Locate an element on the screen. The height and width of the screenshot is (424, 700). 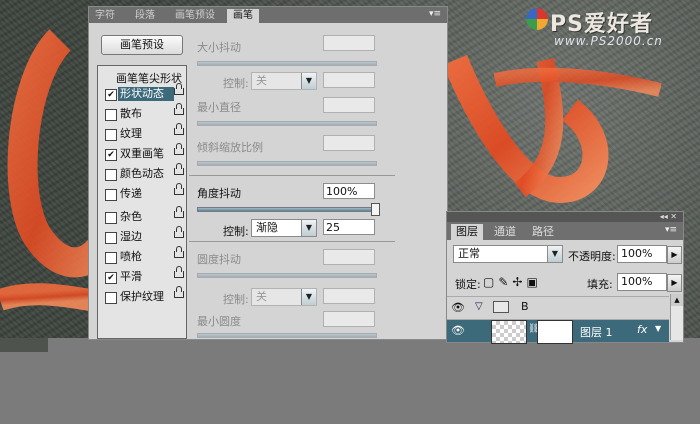
expand-triangle-icon: ▽ is located at coordinates (479, 306).